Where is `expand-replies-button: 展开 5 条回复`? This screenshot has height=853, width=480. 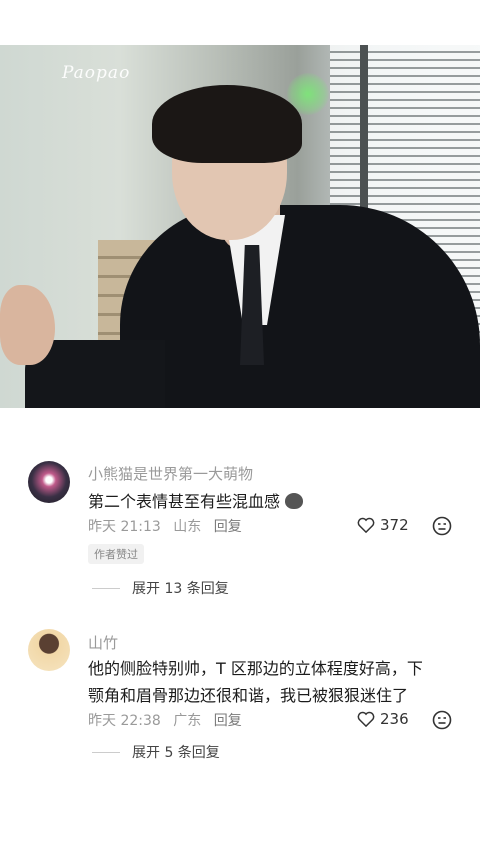 expand-replies-button: 展开 5 条回复 is located at coordinates (156, 752).